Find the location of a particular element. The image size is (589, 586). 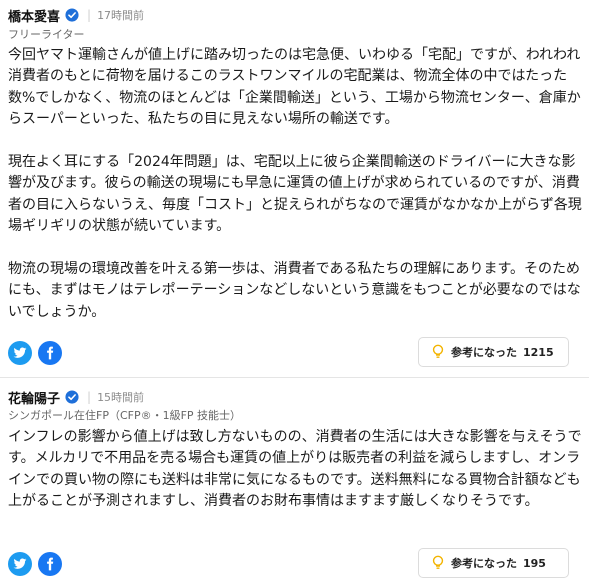

helpful-count: 195 is located at coordinates (534, 563).